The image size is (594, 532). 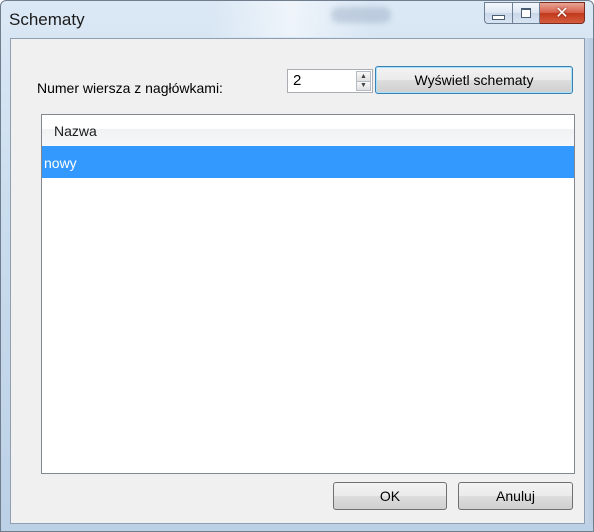 I want to click on list-column-header: Nazwa, so click(x=308, y=131).